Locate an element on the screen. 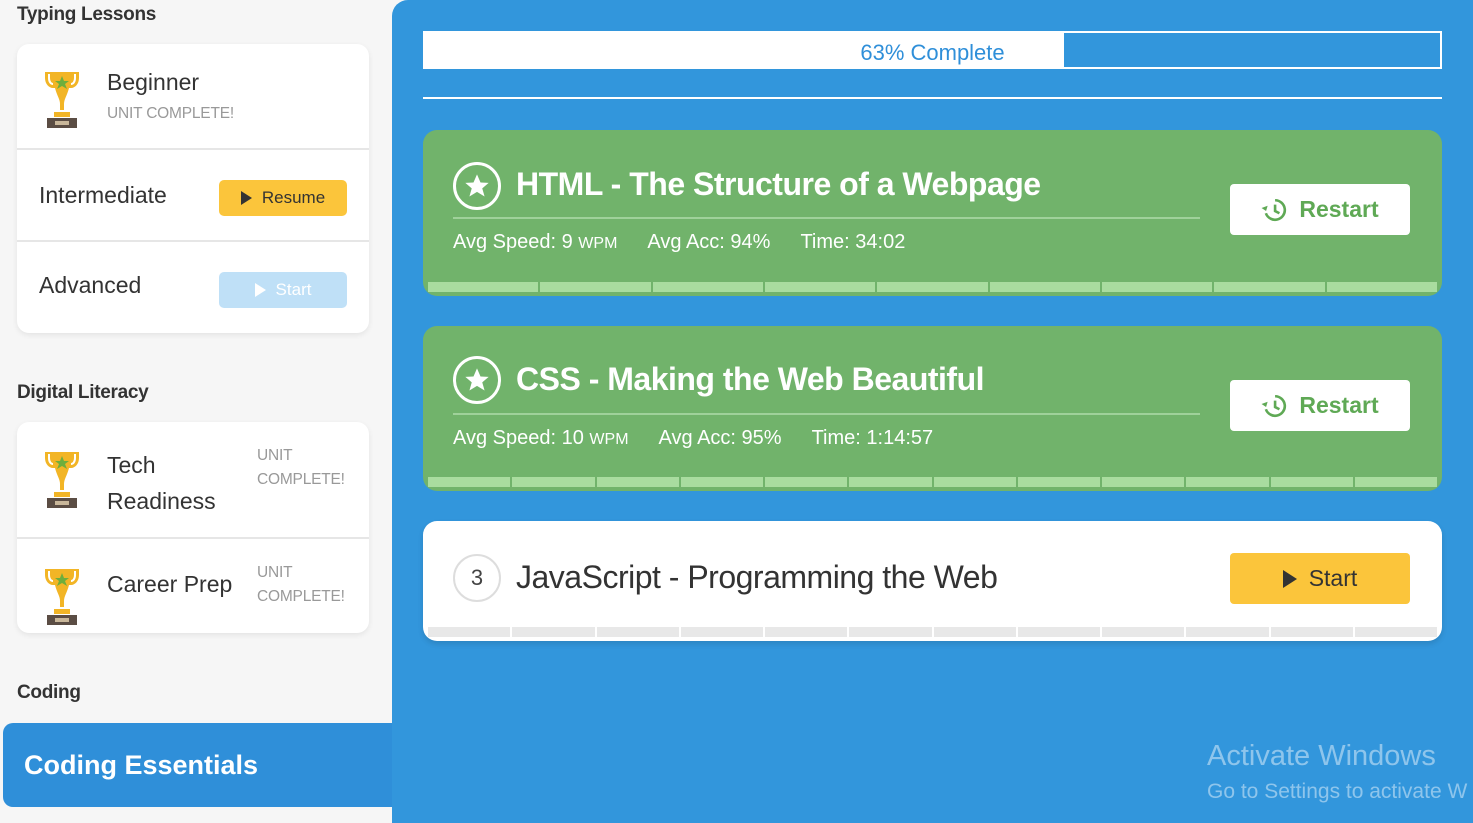  advanced-start-button: Start is located at coordinates (283, 290).